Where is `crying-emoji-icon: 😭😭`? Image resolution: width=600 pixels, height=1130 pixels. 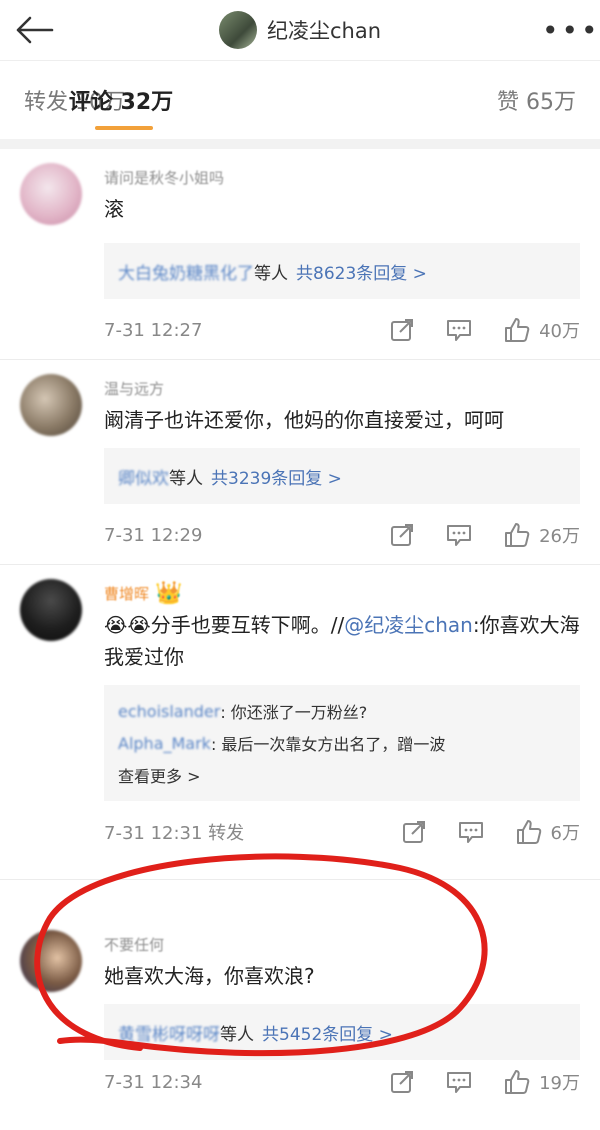 crying-emoji-icon: 😭😭 is located at coordinates (127, 625).